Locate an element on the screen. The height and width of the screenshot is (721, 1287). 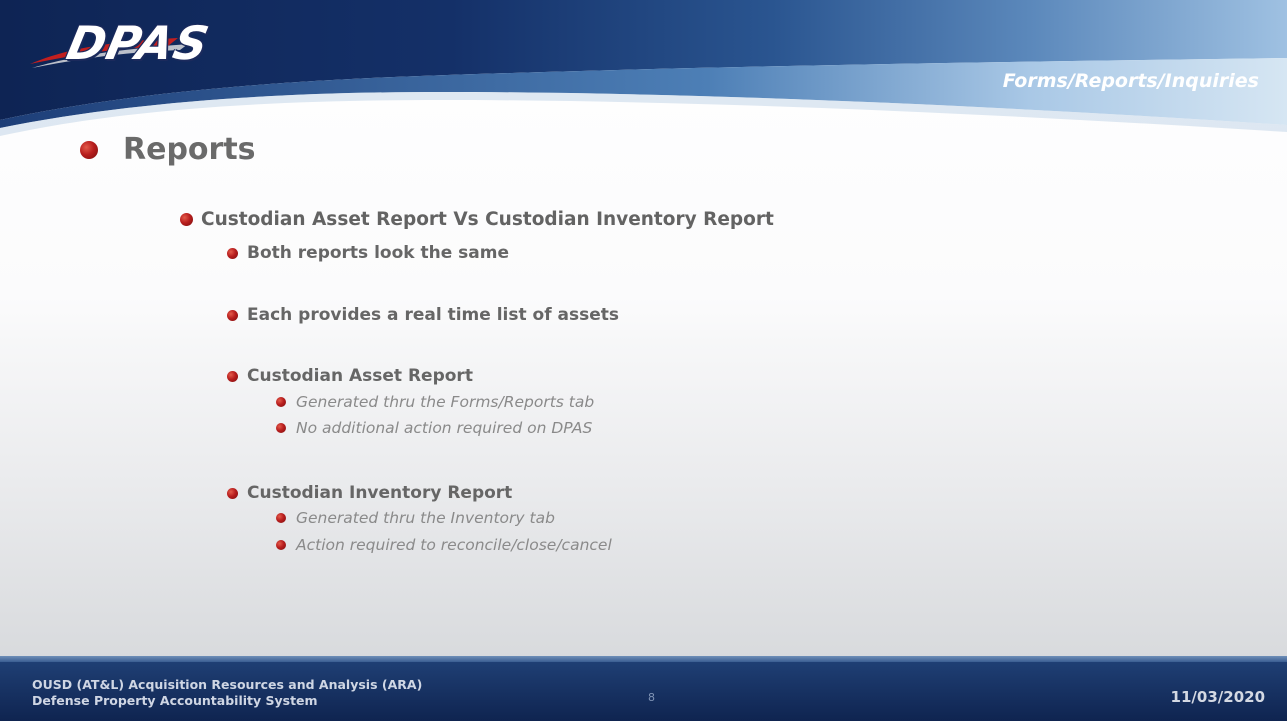
bullet-inventory-tab: Generated thru the Inventory tab is located at coordinates (415, 518).